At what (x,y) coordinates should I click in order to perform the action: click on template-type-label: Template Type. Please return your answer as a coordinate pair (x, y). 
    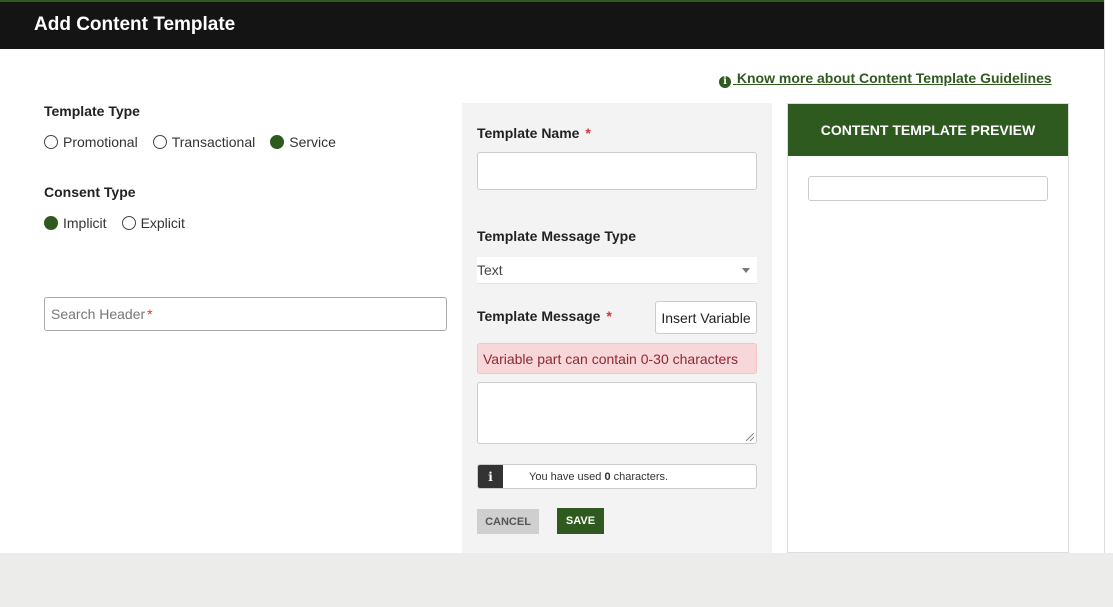
    Looking at the image, I should click on (92, 111).